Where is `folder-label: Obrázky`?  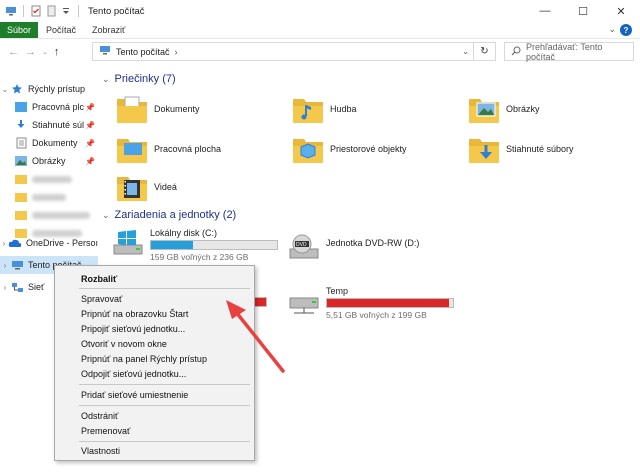 folder-label: Obrázky is located at coordinates (523, 109).